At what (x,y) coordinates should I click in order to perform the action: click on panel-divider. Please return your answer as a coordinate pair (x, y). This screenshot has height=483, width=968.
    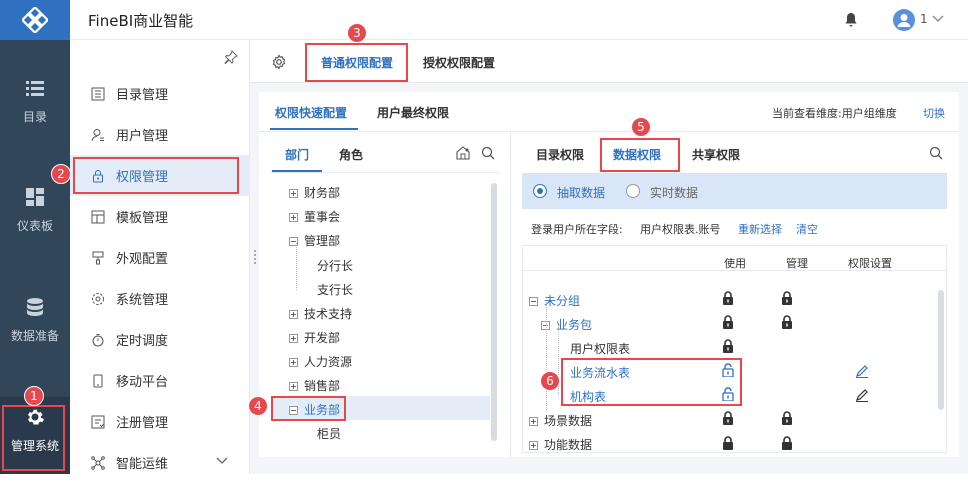
    Looking at the image, I should click on (510, 294).